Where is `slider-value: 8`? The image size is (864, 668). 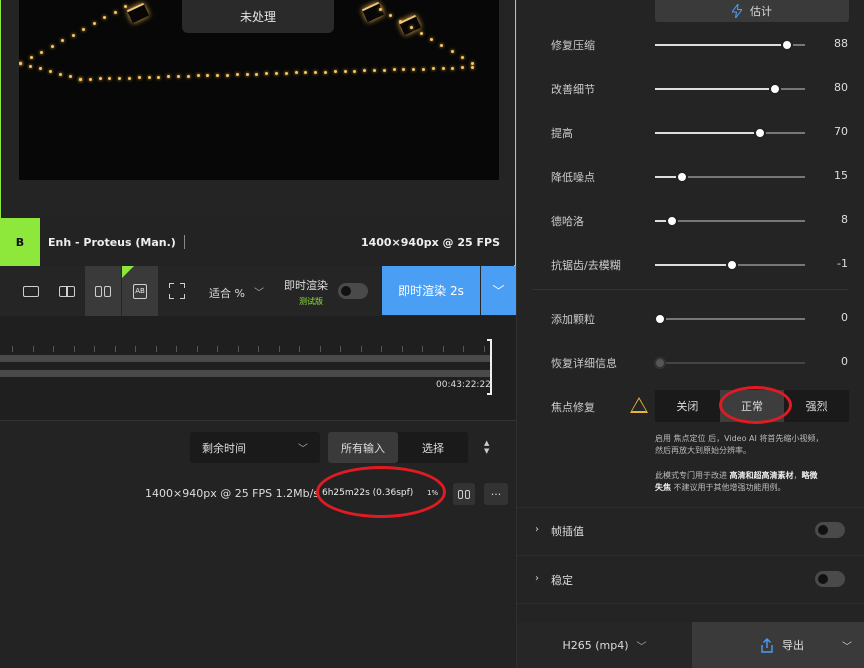 slider-value: 8 is located at coordinates (844, 219).